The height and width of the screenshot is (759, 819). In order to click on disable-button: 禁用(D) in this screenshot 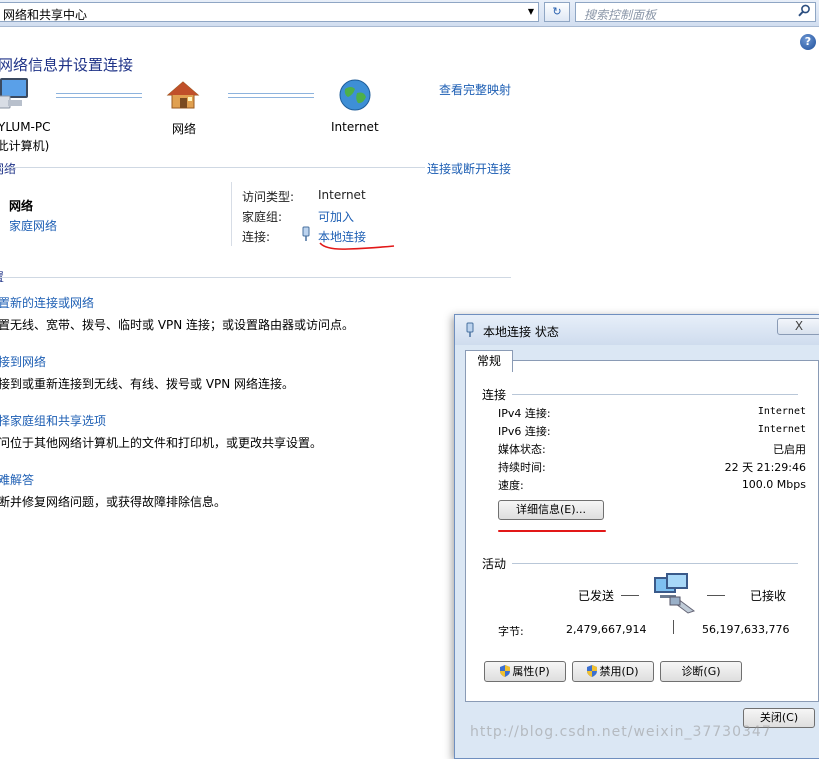, I will do `click(613, 671)`.